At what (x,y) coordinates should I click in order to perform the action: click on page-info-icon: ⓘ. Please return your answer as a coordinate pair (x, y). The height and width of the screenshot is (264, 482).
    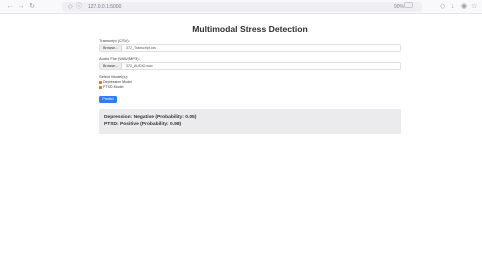
    Looking at the image, I should click on (79, 7).